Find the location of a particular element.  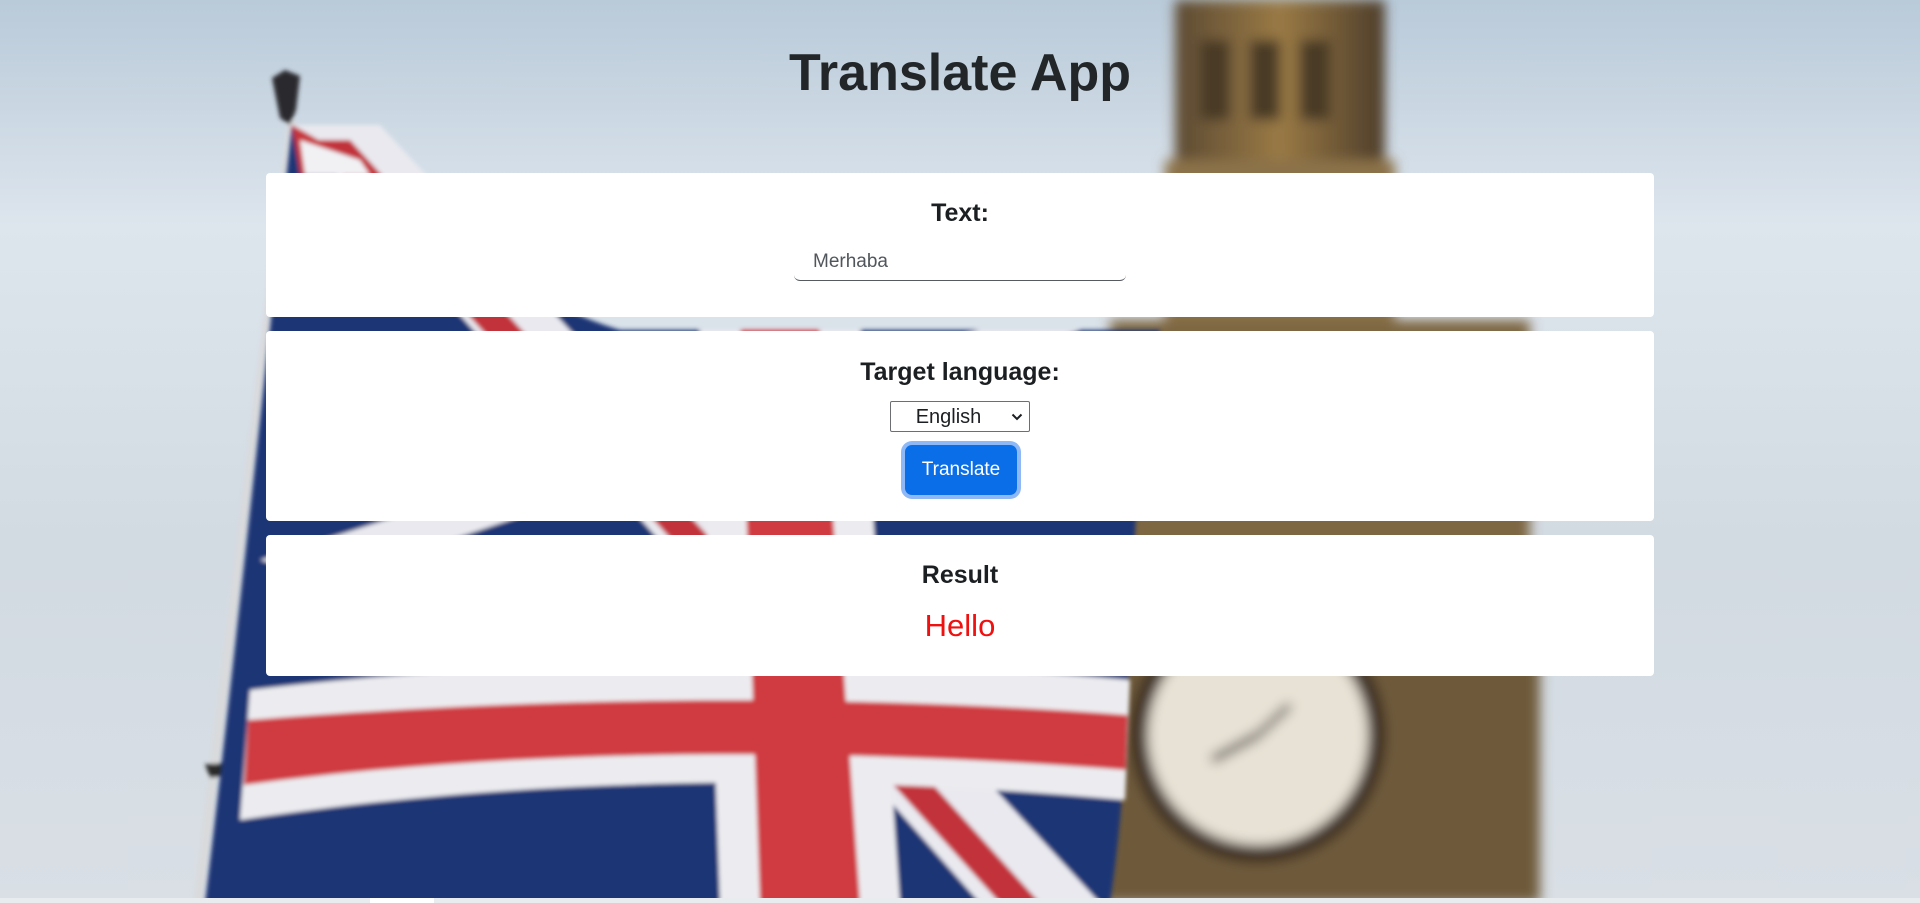

page-title: Translate App is located at coordinates (960, 73).